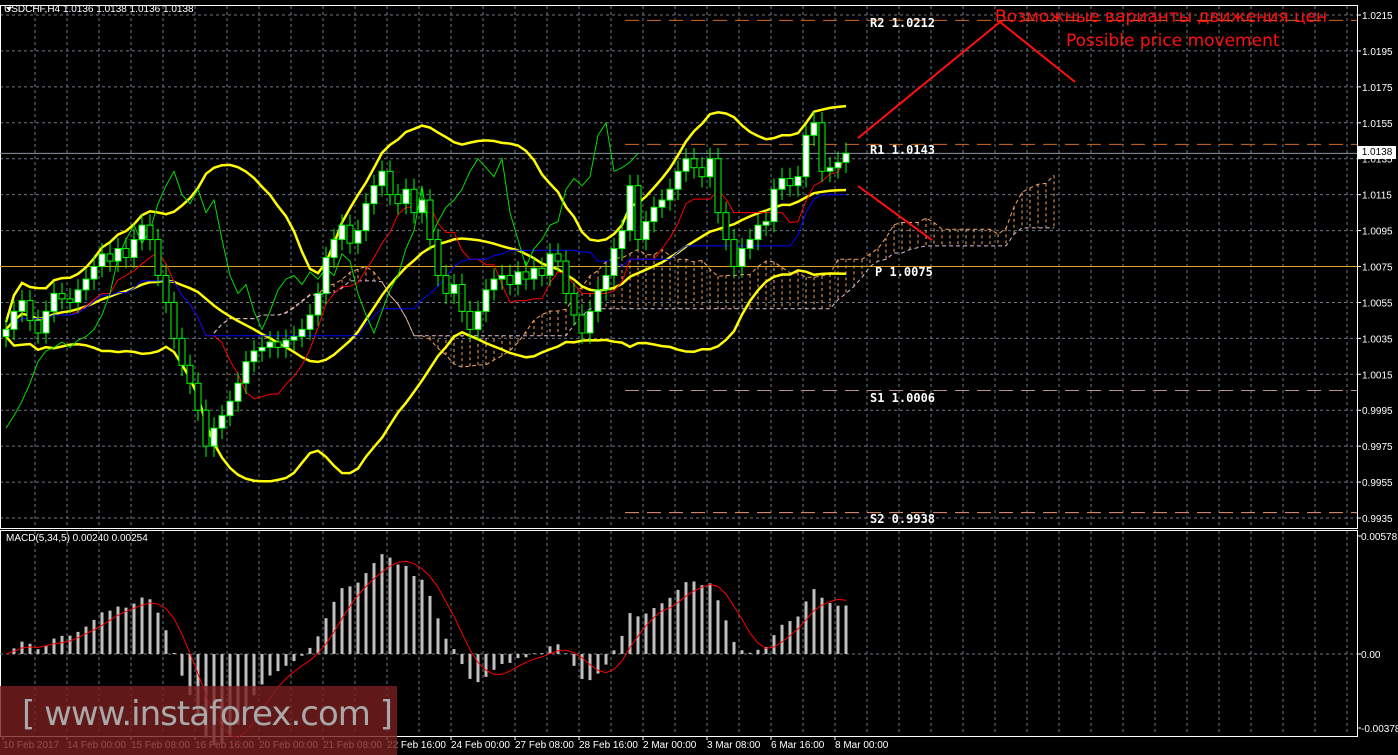 The width and height of the screenshot is (1398, 755). I want to click on time-tick-label: 24 Feb 00:00, so click(480, 745).